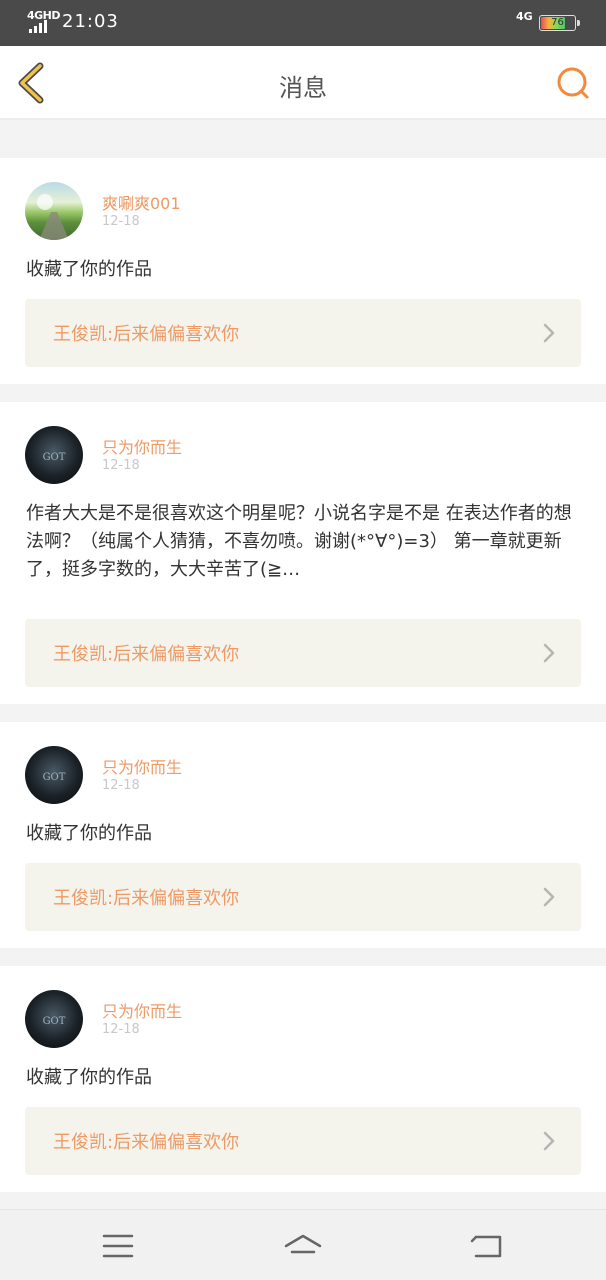  I want to click on back-icon, so click(486, 1246).